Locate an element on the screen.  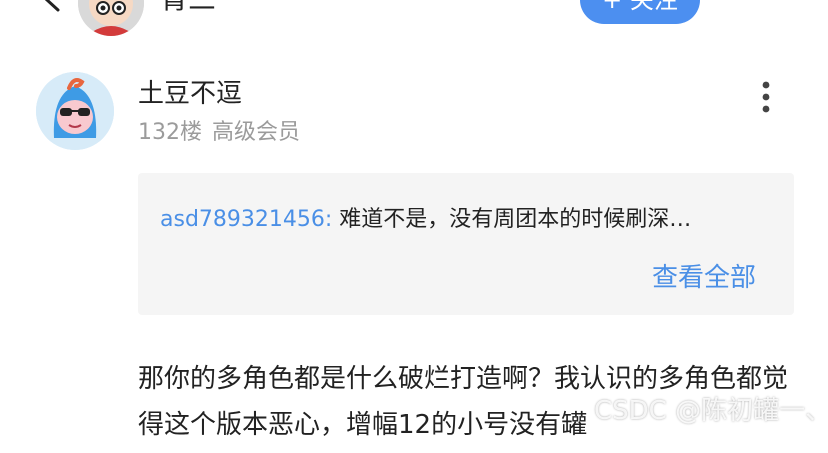
more-vertical-icon is located at coordinates (766, 97).